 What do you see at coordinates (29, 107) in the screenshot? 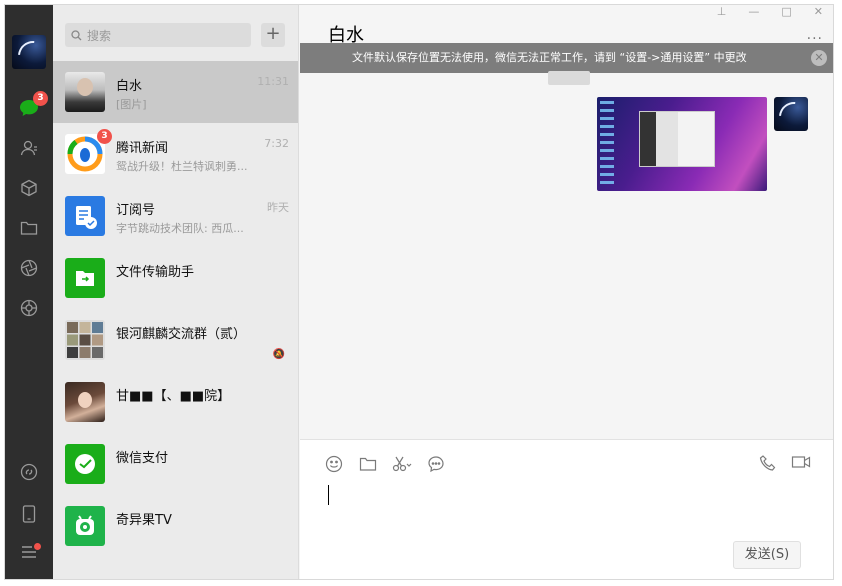
I see `chats-nav-button: 3` at bounding box center [29, 107].